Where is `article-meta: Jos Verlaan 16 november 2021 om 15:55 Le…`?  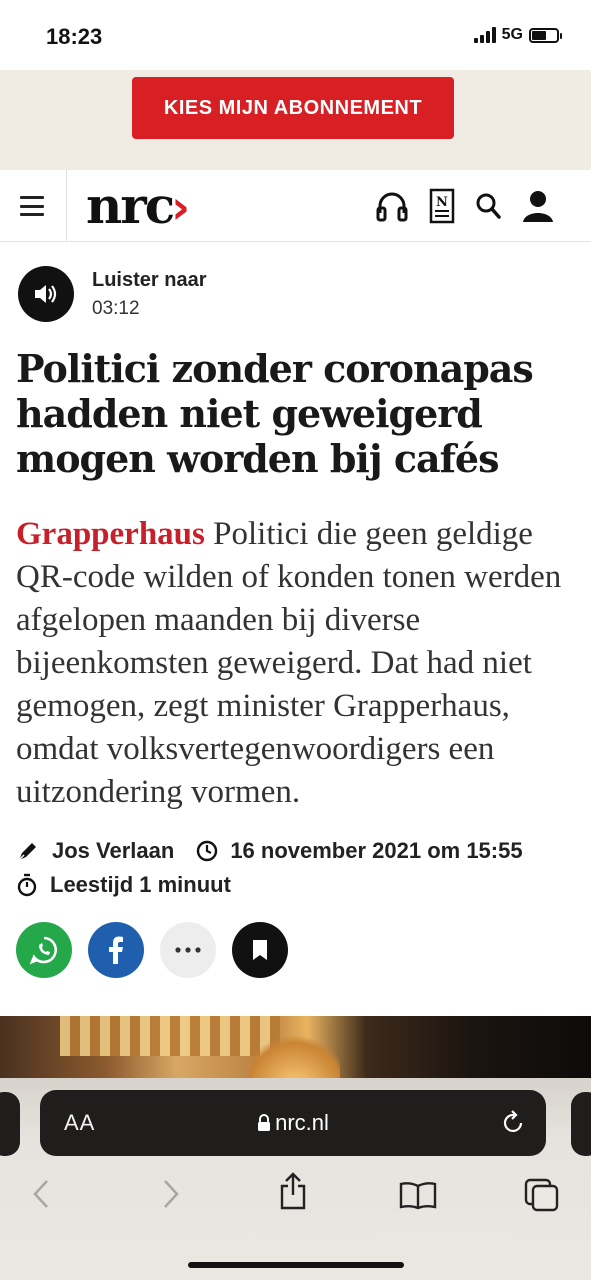
article-meta: Jos Verlaan 16 november 2021 om 15:55 Le… is located at coordinates (269, 868).